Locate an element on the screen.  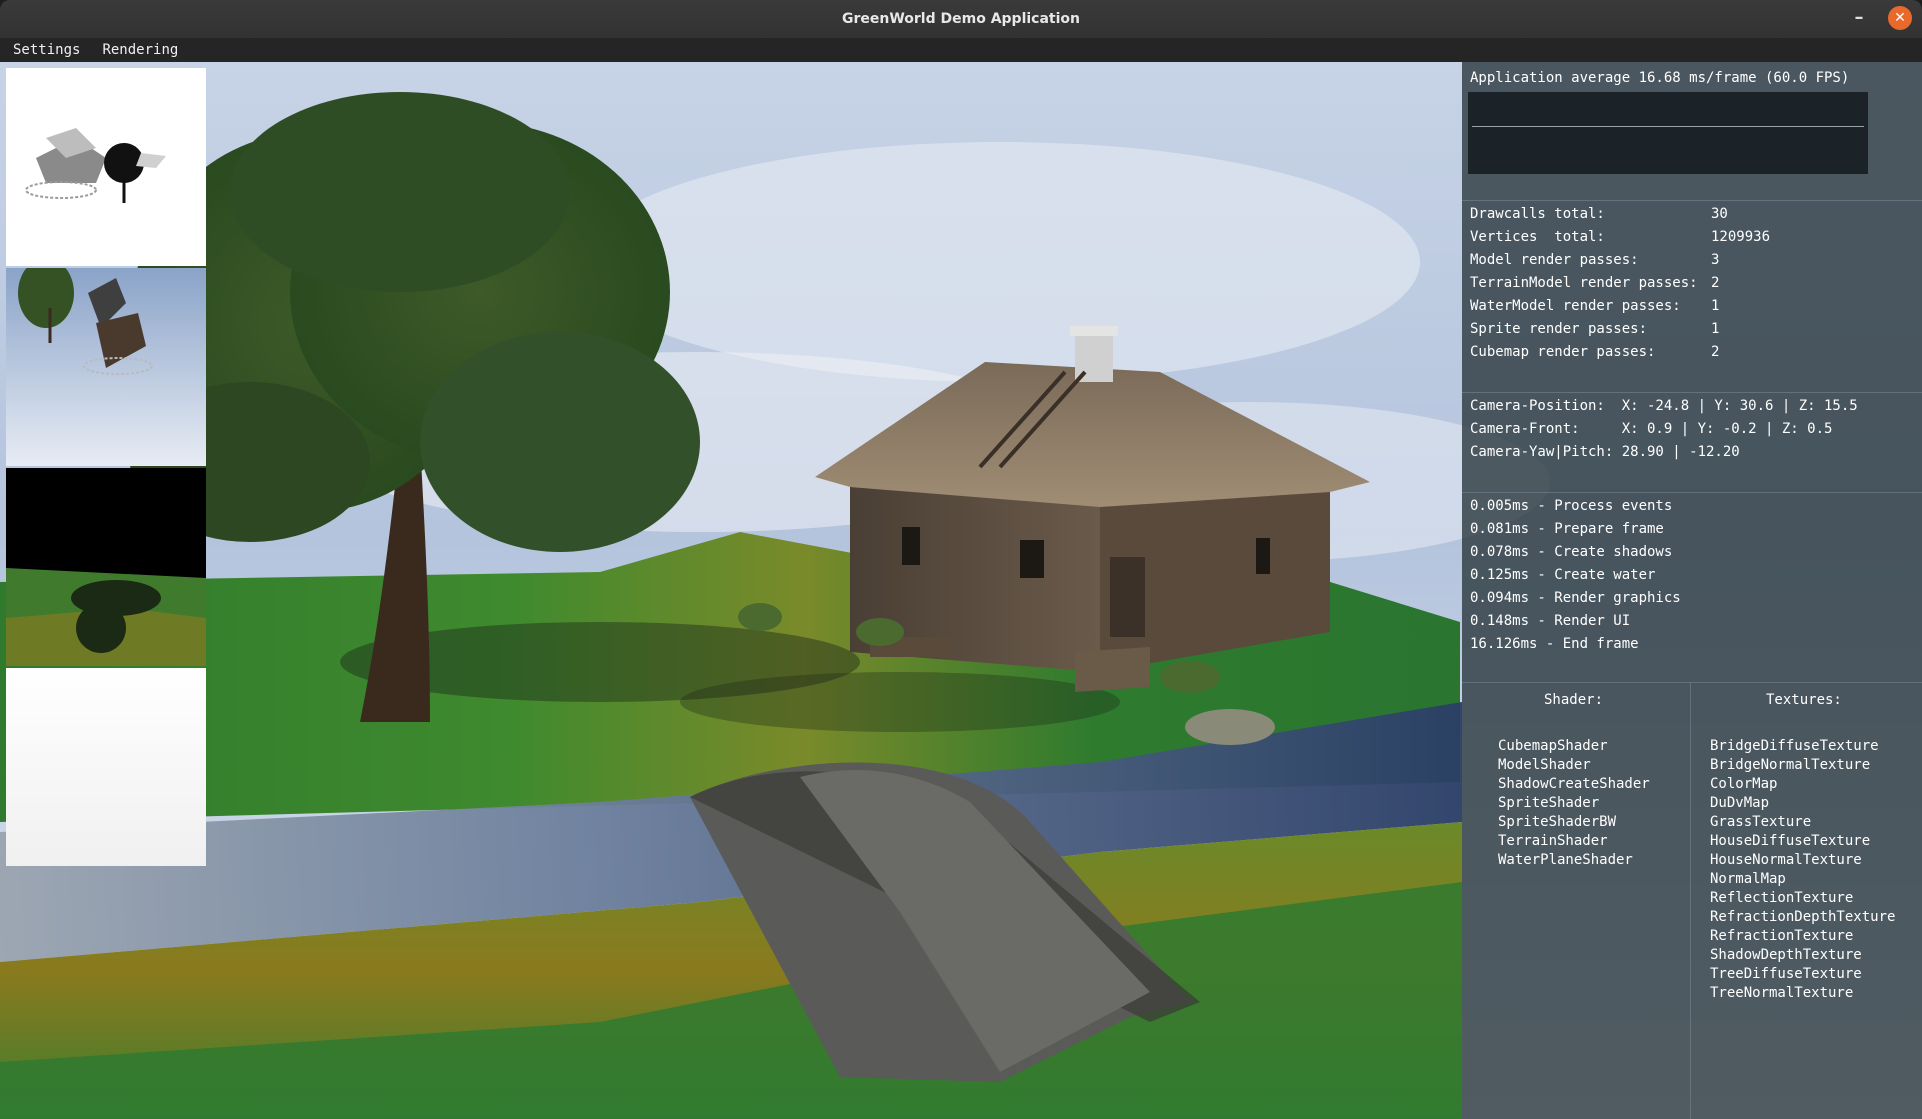
timing-line: 0.094ms - Render graphics is located at coordinates (1575, 598).